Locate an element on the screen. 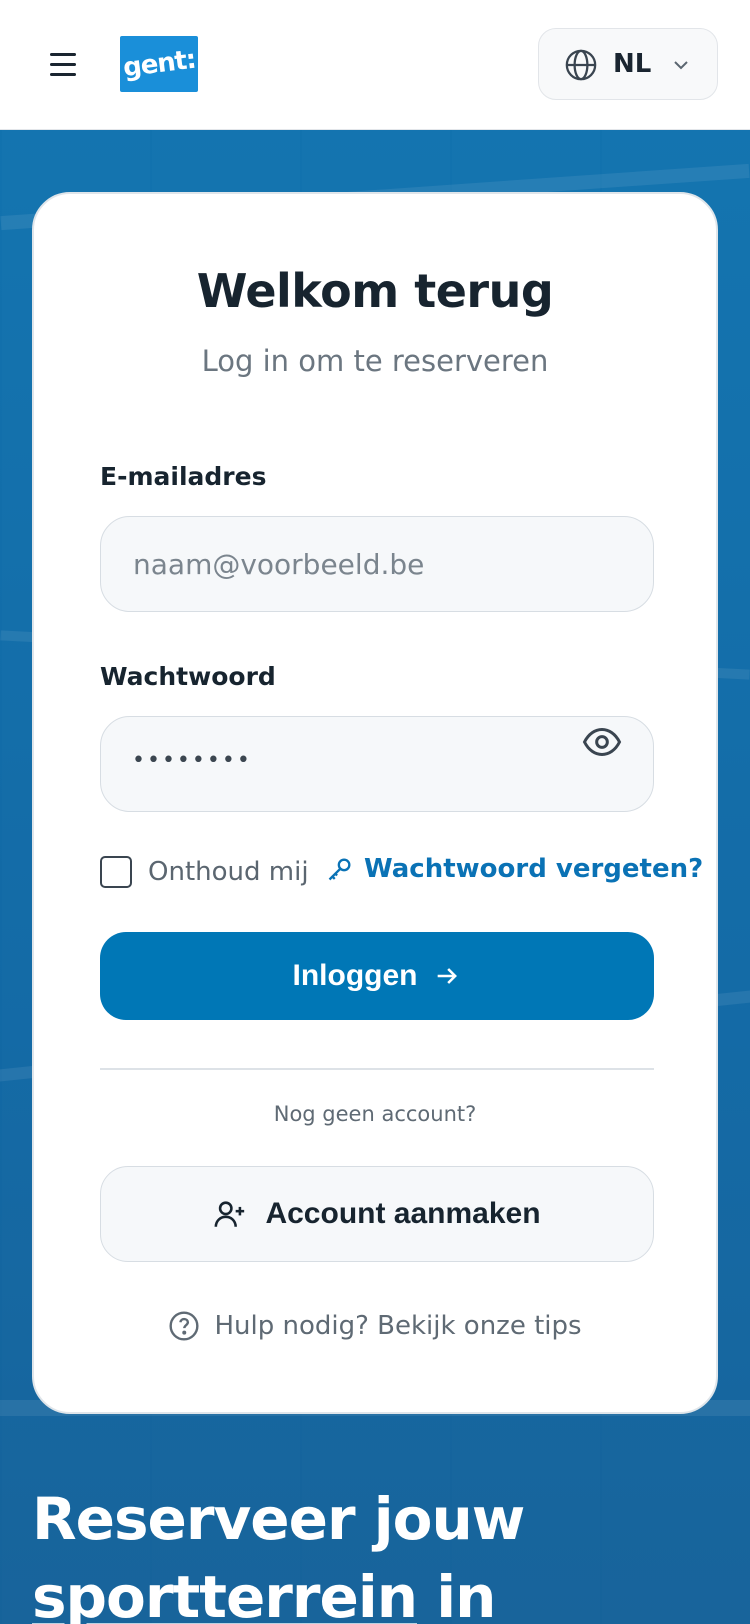  no-account-text: Nog geen account? is located at coordinates (375, 1114).